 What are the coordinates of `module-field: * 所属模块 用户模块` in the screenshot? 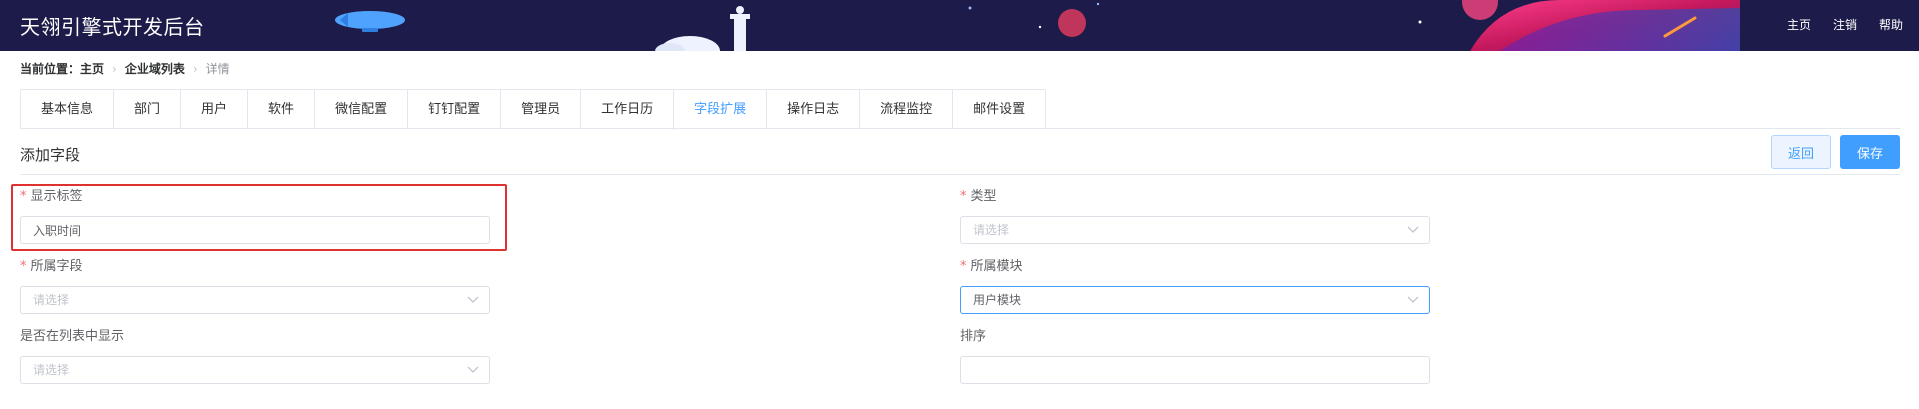 It's located at (1195, 286).